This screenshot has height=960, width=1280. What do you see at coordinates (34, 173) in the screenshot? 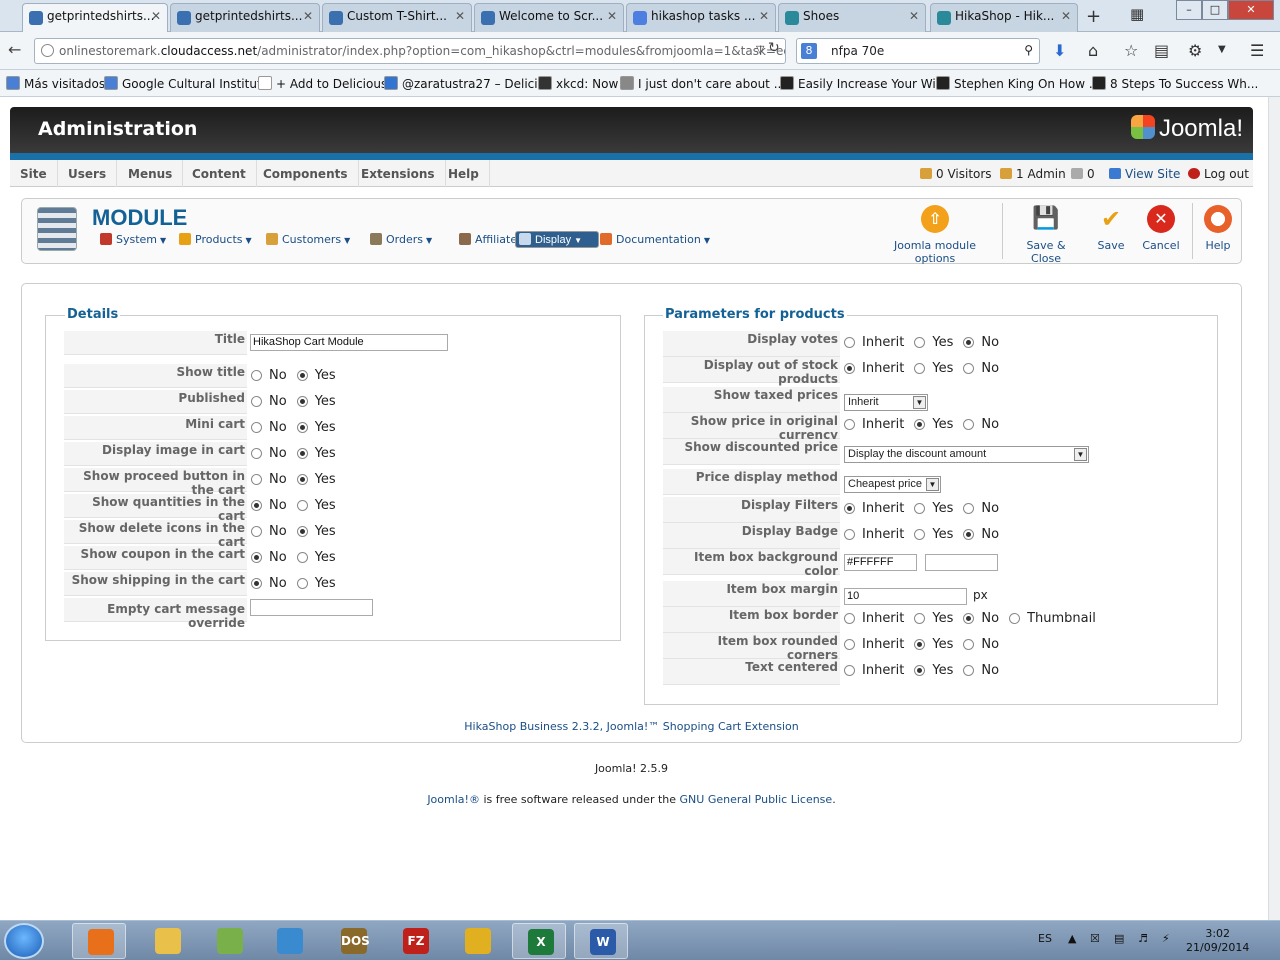
I see `menu-item: Site` at bounding box center [34, 173].